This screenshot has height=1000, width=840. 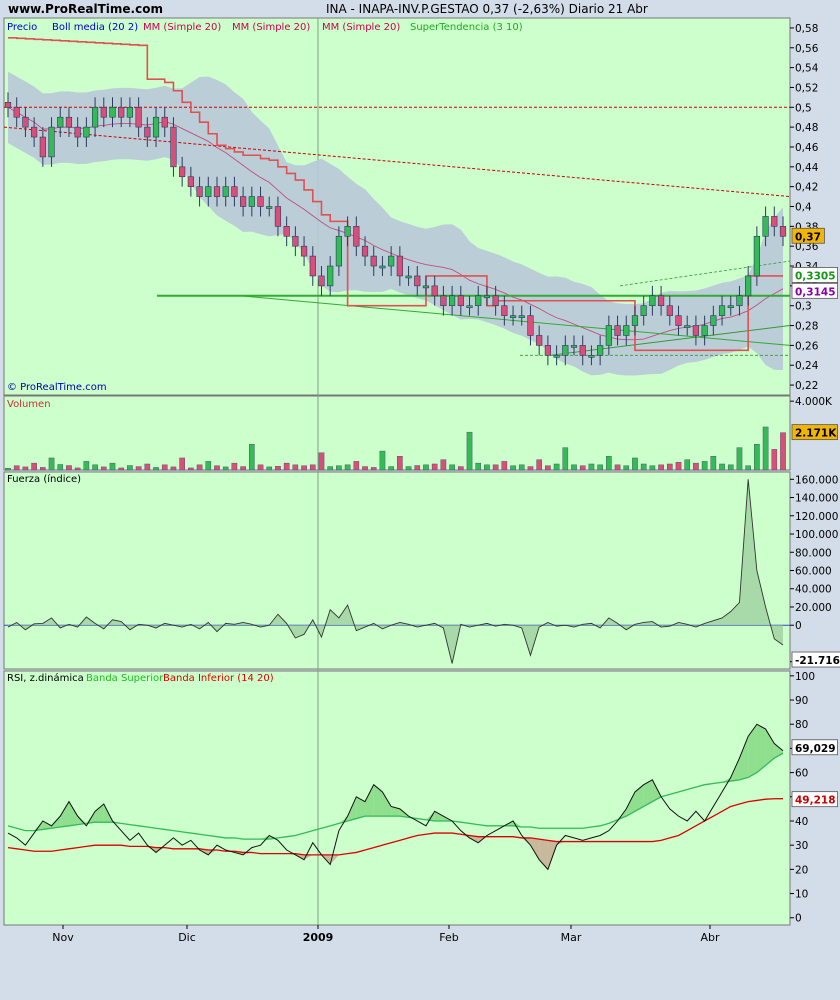 I want to click on y-tick-label: 0,4, so click(x=803, y=208).